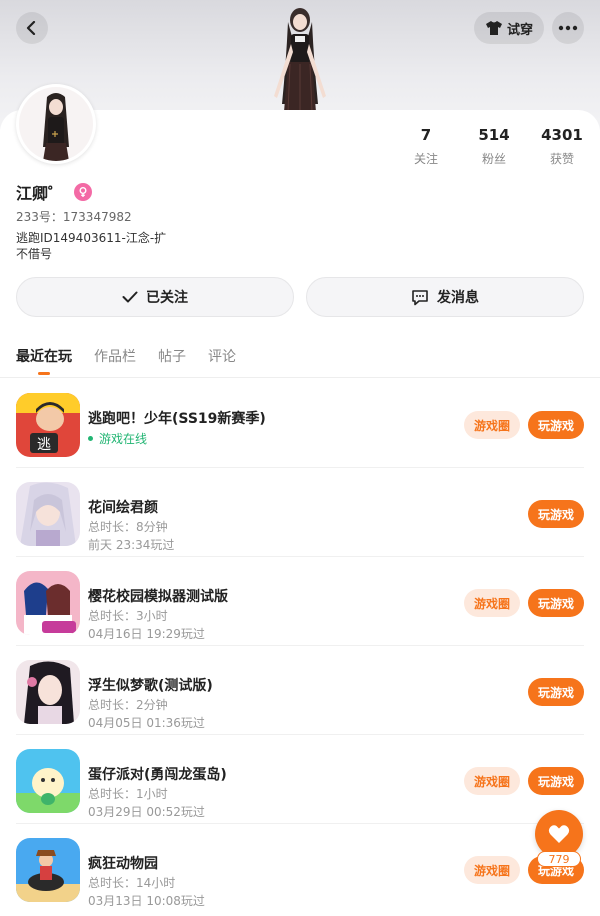 This screenshot has width=600, height=916. What do you see at coordinates (426, 146) in the screenshot?
I see `stat-following: 7 关注` at bounding box center [426, 146].